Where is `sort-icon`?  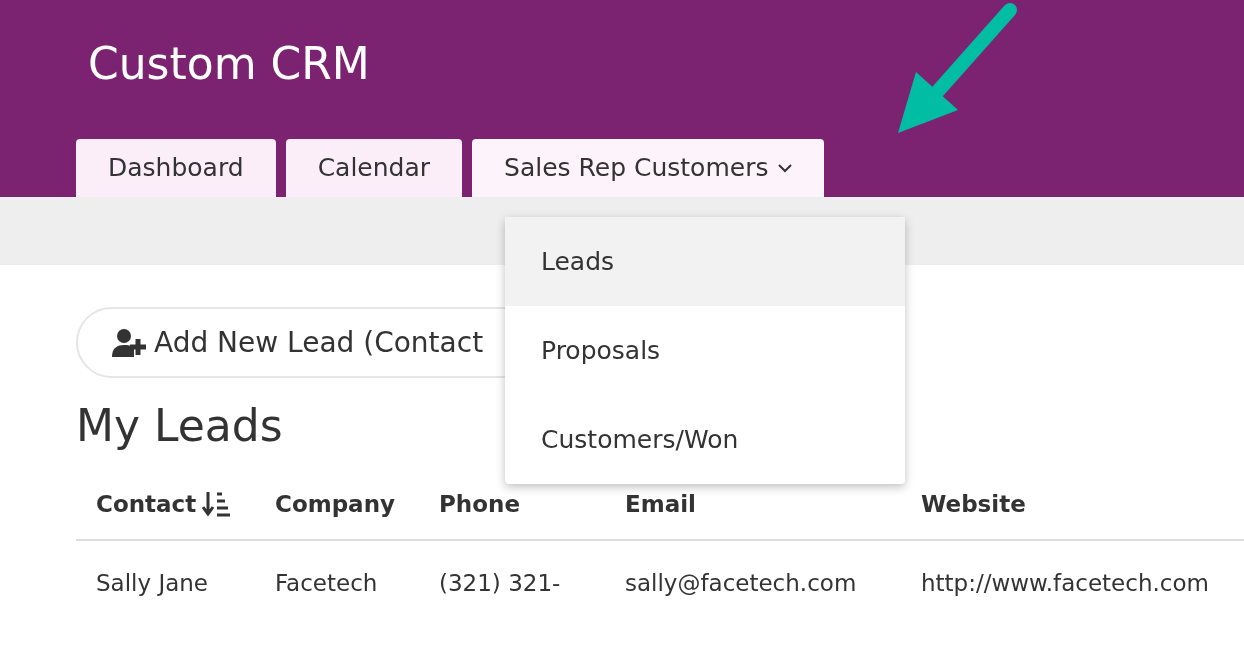
sort-icon is located at coordinates (216, 503).